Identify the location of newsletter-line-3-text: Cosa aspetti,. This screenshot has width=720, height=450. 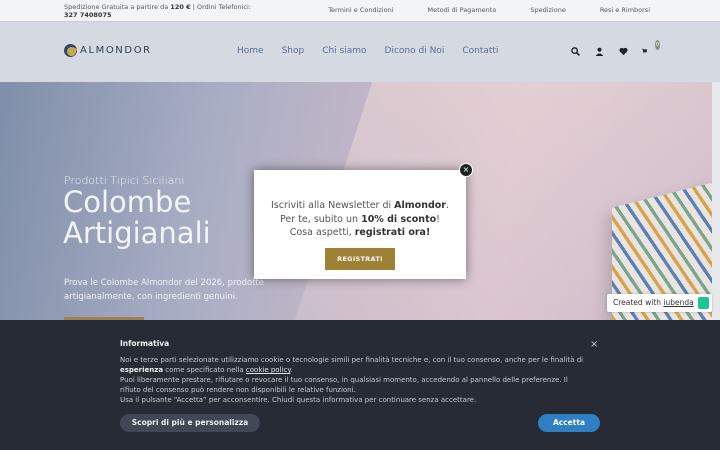
(322, 232).